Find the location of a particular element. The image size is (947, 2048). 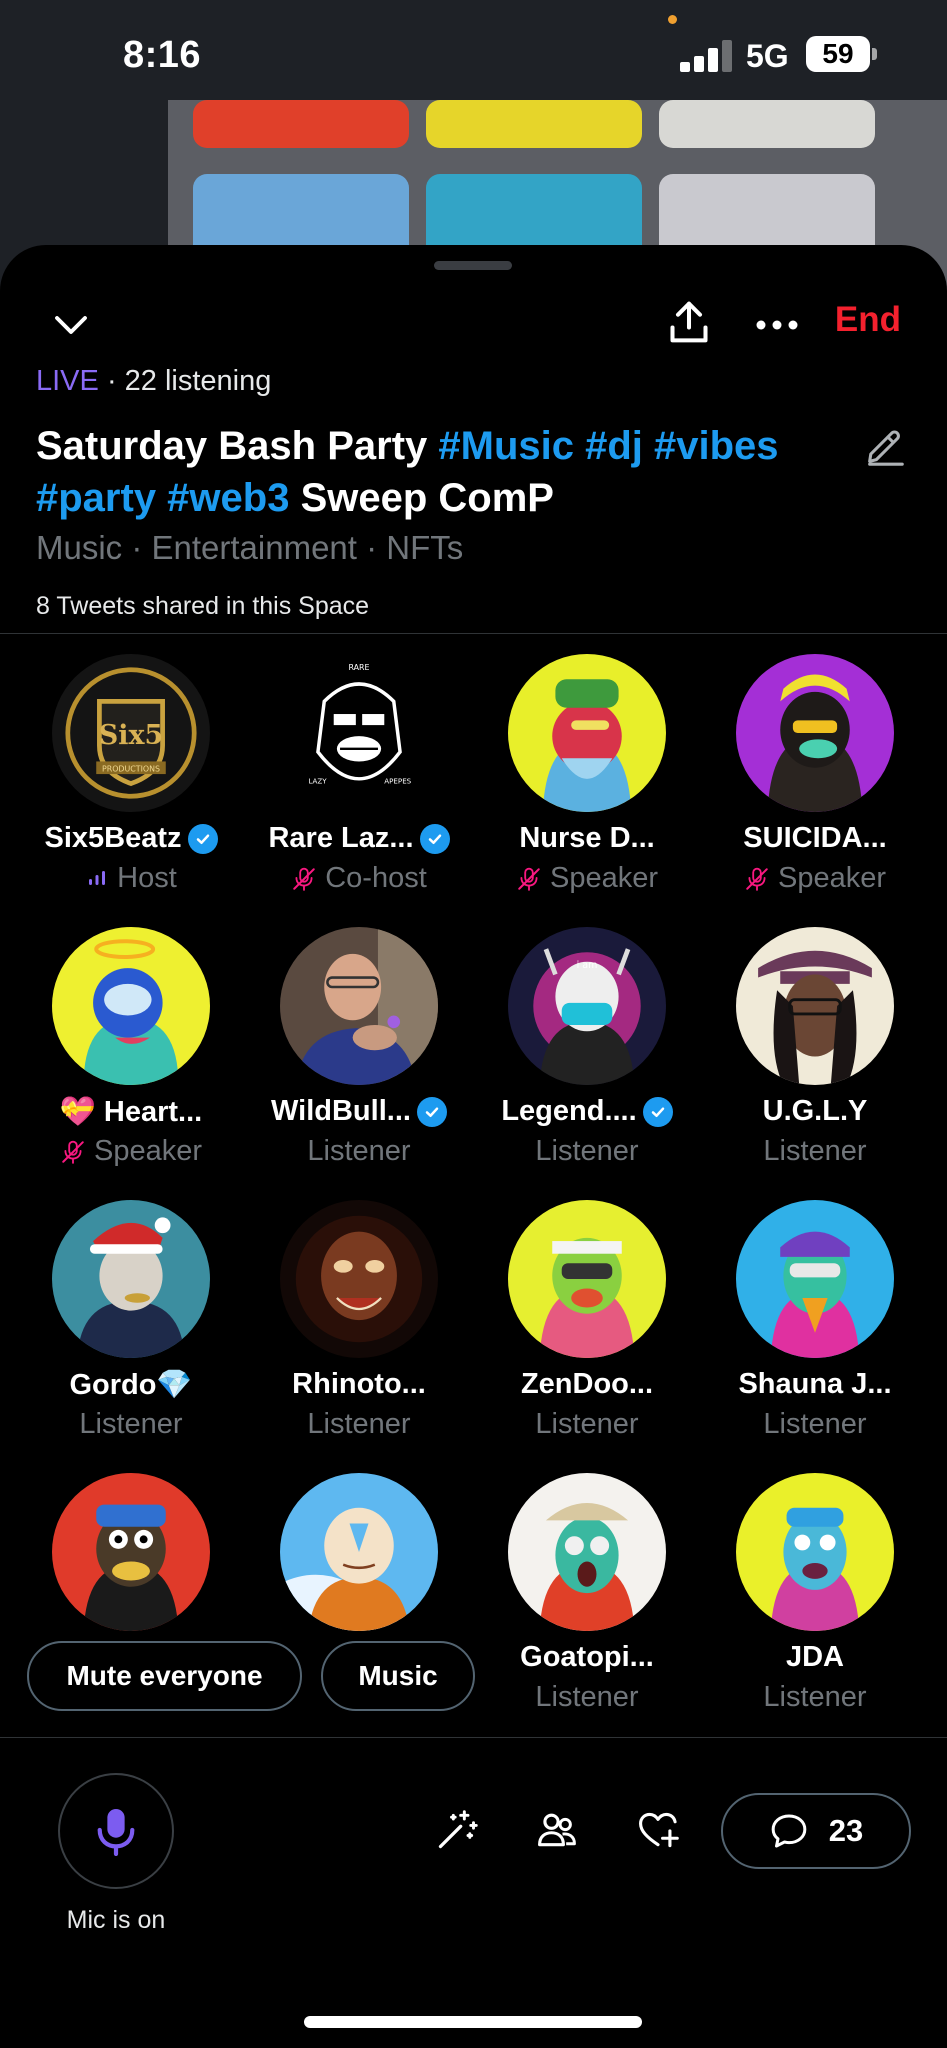

avatar: i am is located at coordinates (587, 1006).